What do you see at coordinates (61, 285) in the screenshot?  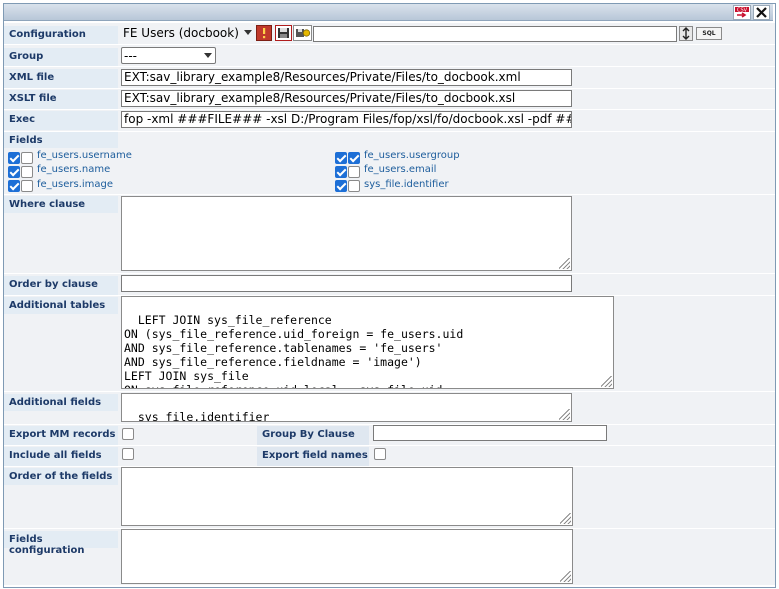 I see `order-by-clause-label: Order by clause` at bounding box center [61, 285].